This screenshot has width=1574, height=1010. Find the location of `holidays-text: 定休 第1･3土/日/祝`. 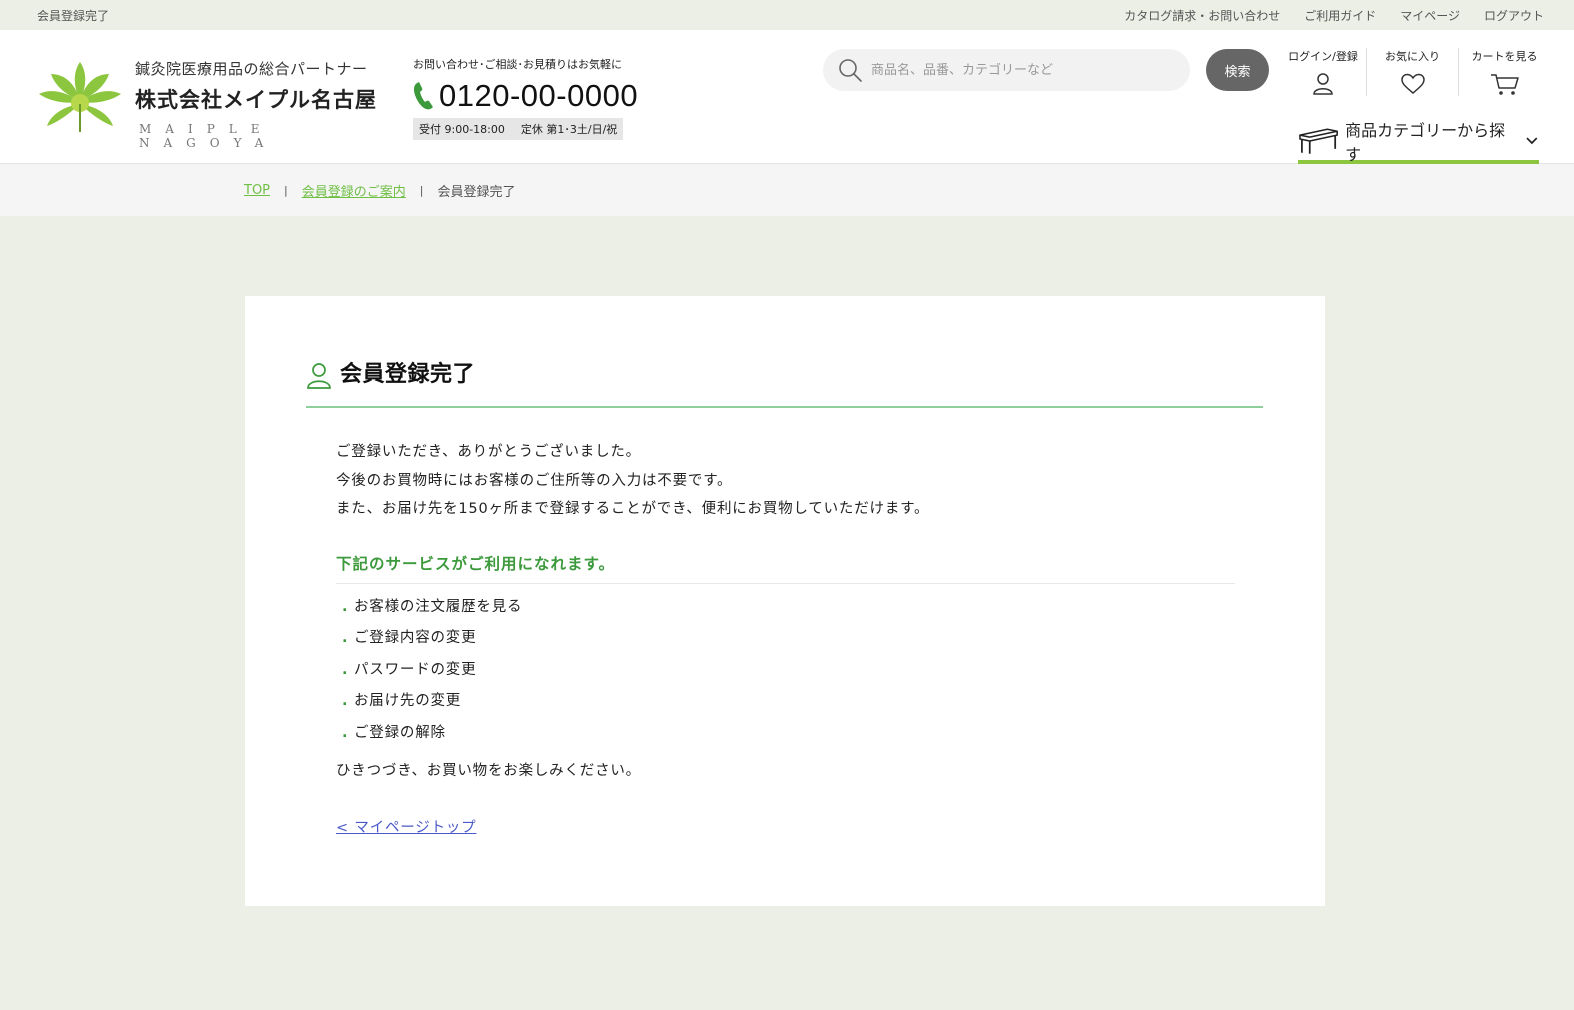

holidays-text: 定休 第1･3土/日/祝 is located at coordinates (569, 129).